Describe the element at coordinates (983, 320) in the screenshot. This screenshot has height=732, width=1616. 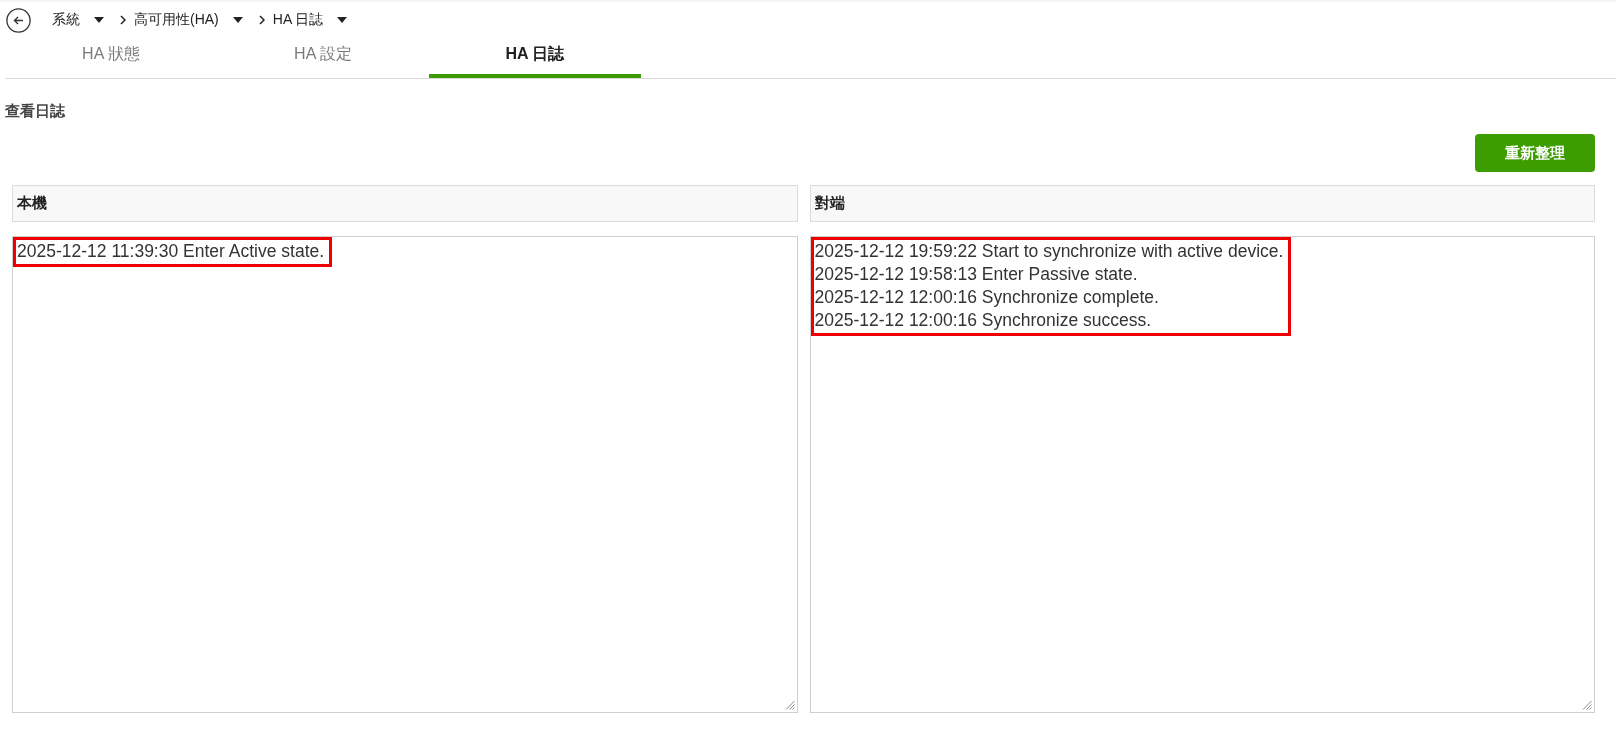
I see `log-line: 2025-12-12 12:00:16 Synchronize success.` at that location.